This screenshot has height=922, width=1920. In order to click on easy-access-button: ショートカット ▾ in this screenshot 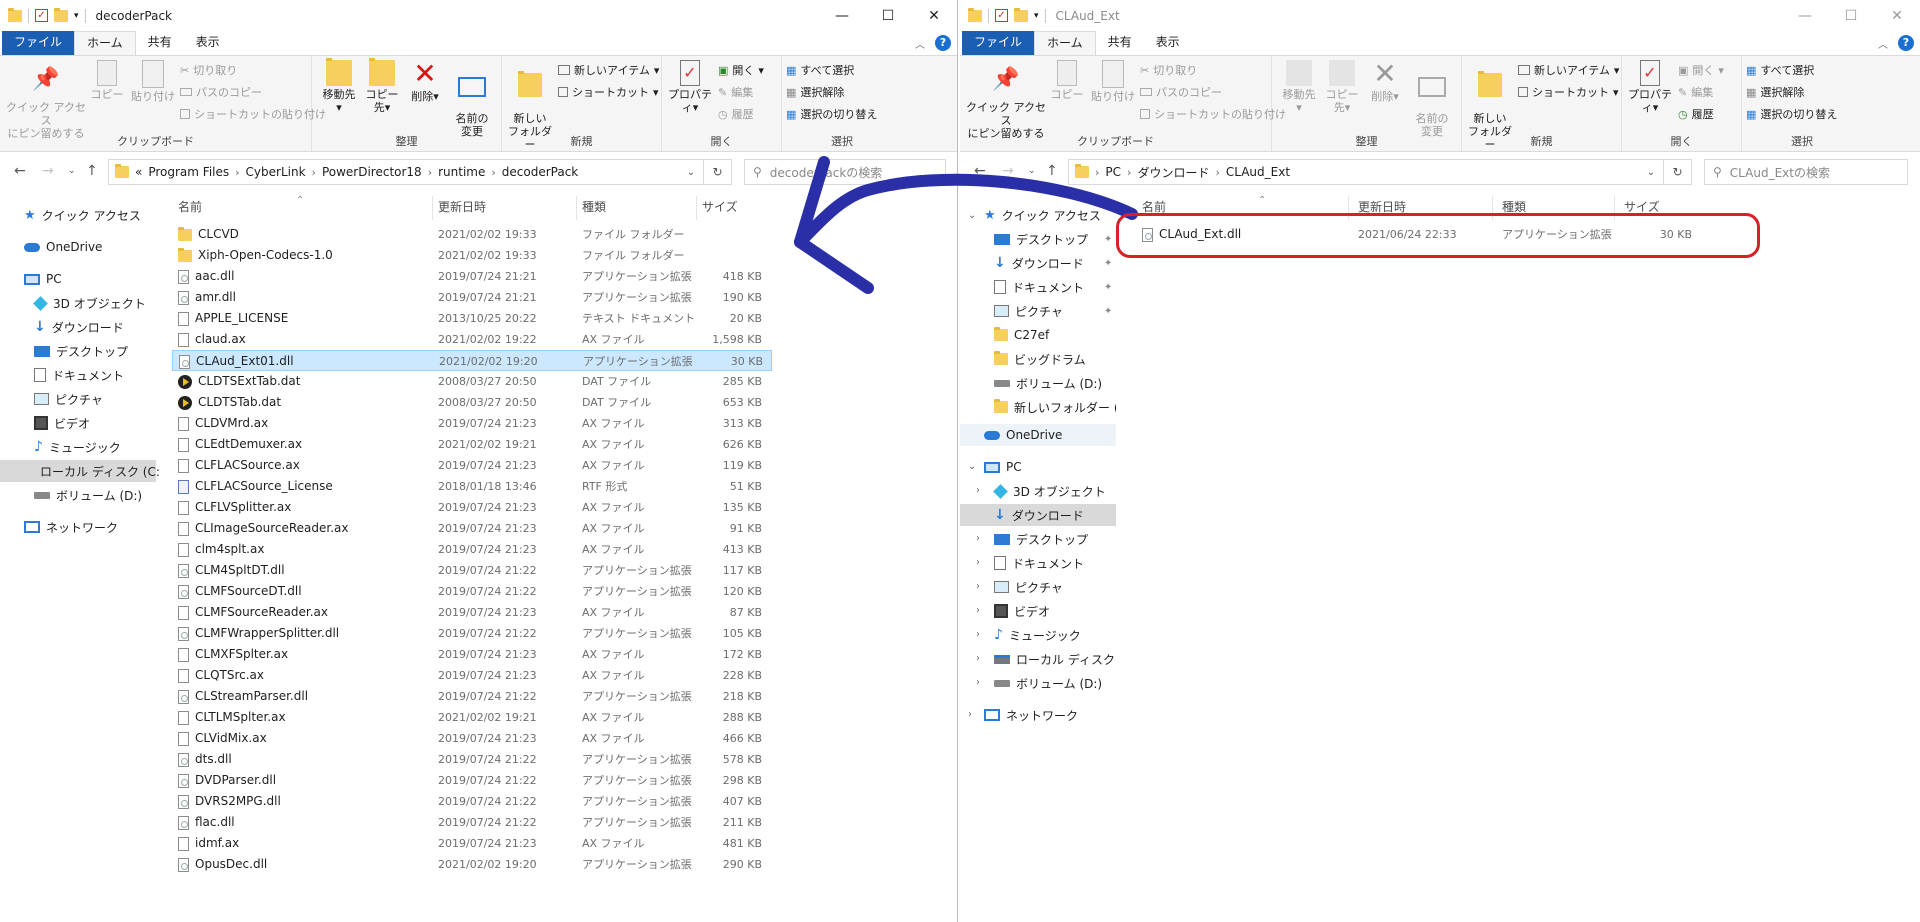, I will do `click(608, 92)`.